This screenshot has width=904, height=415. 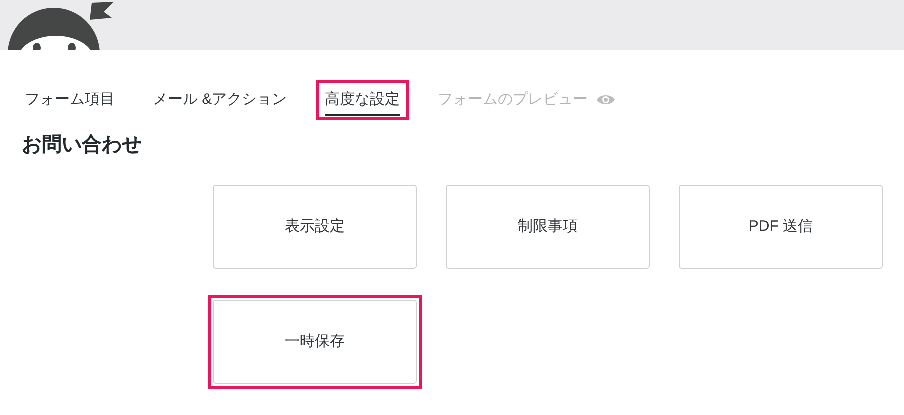 What do you see at coordinates (315, 342) in the screenshot?
I see `settings-card: 一時保存` at bounding box center [315, 342].